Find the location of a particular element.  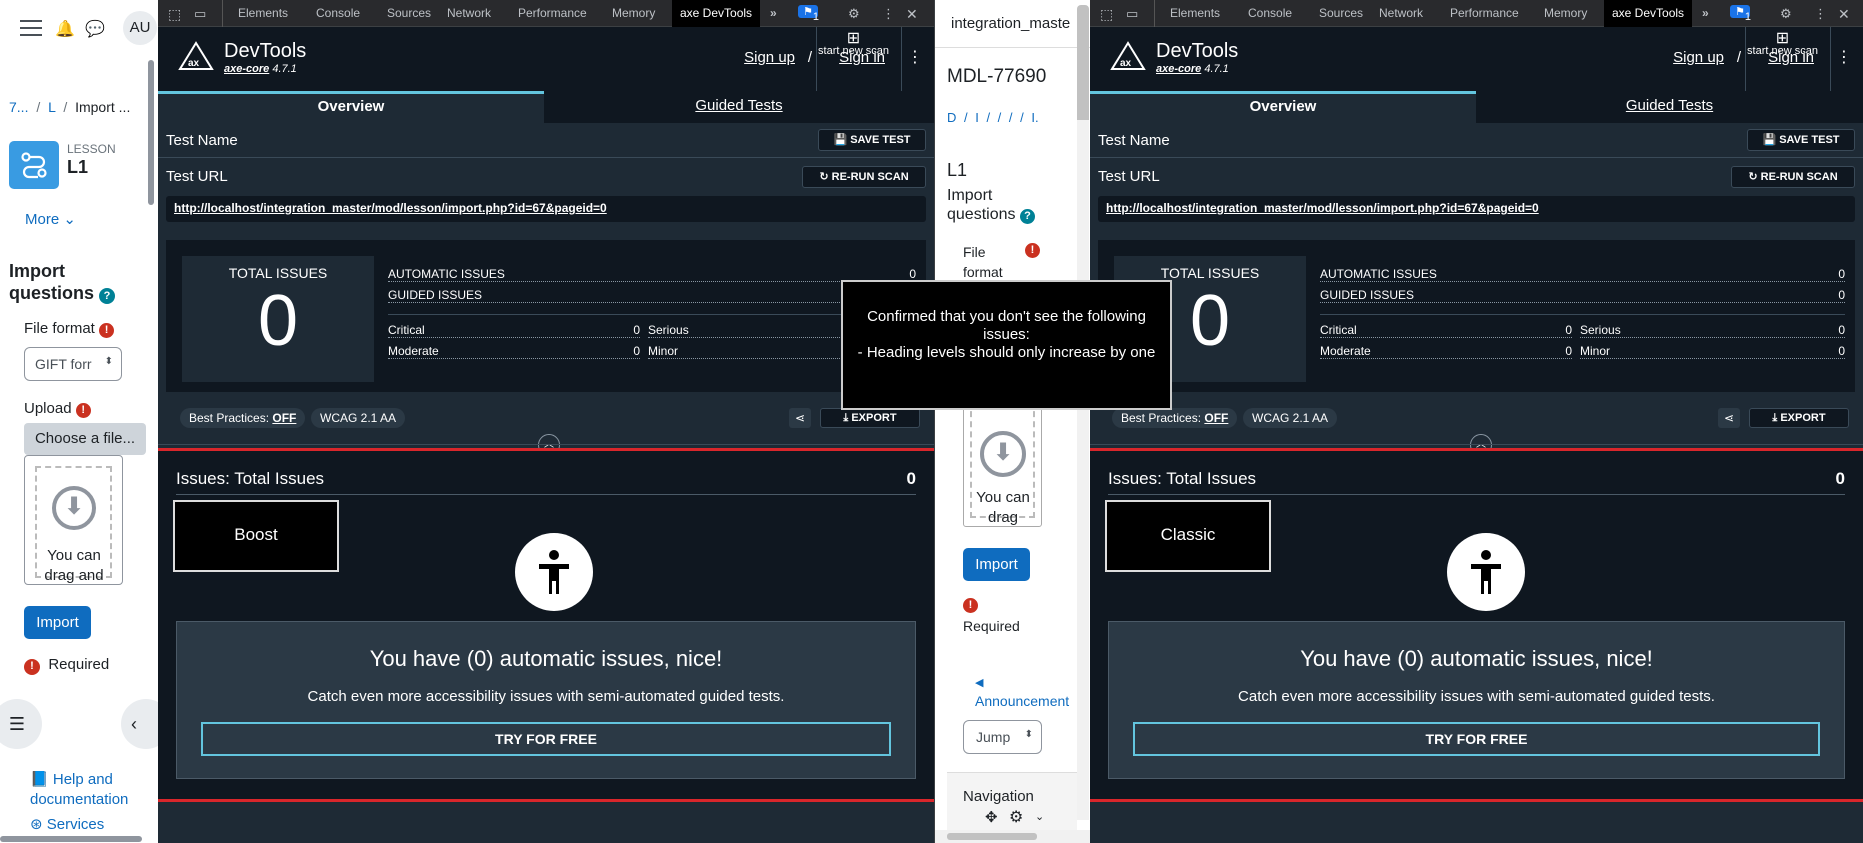

h-scroll-track is located at coordinates (1012, 836).